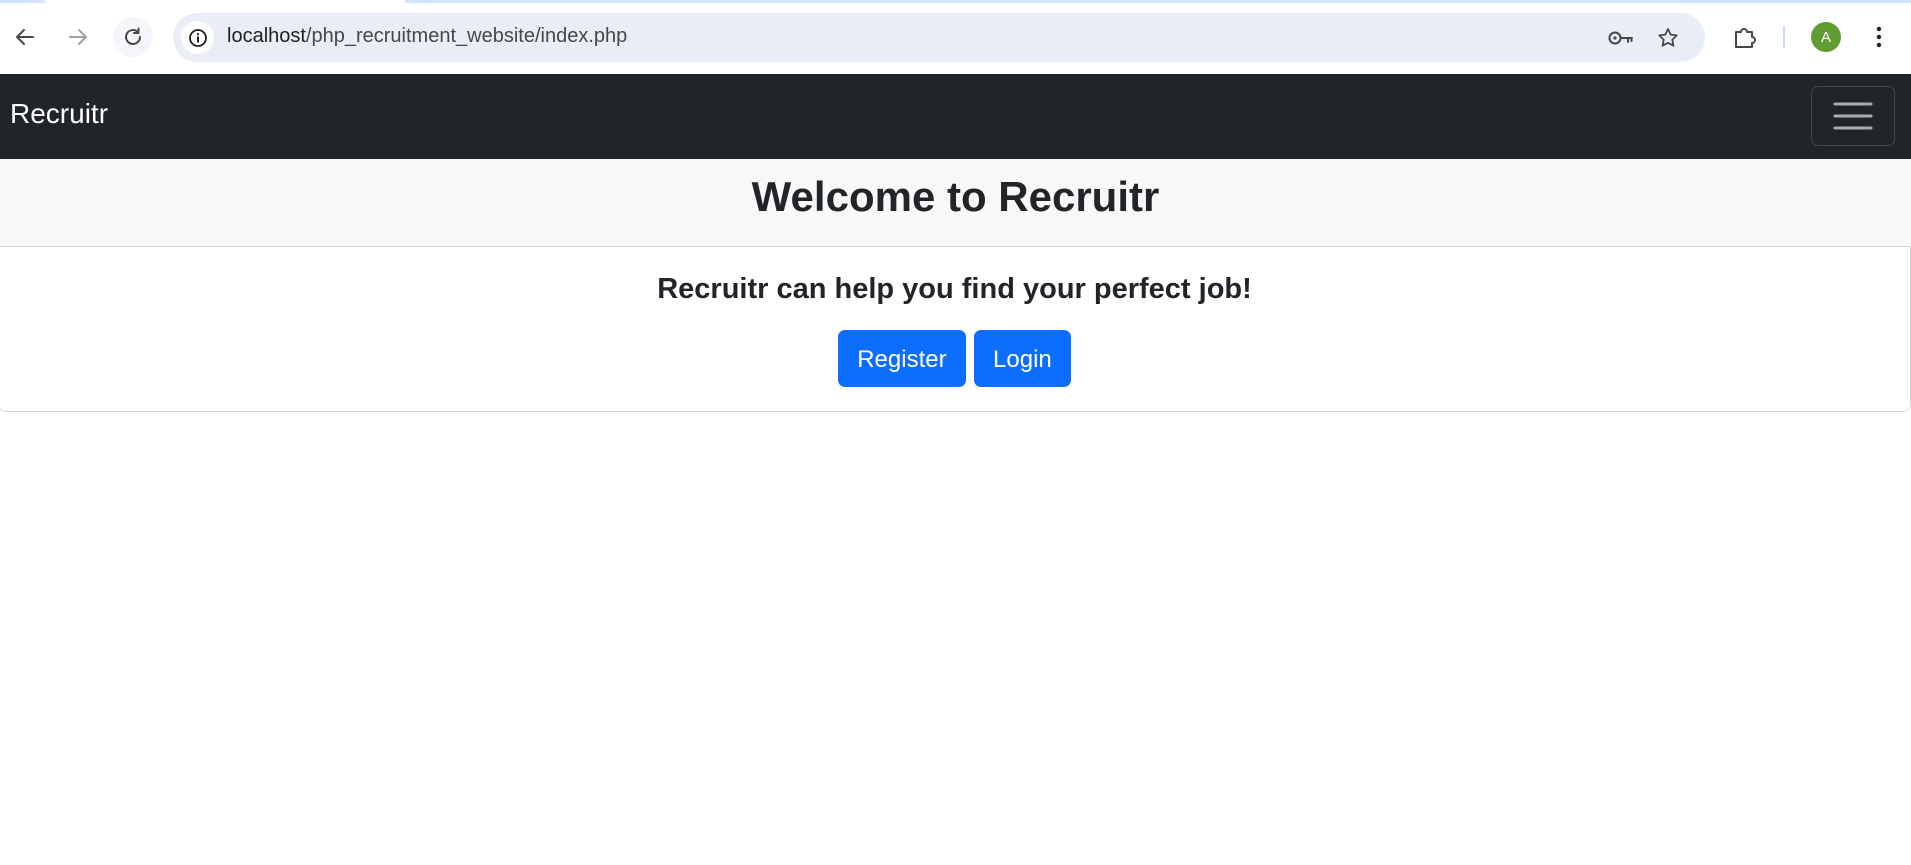 This screenshot has width=1911, height=865. I want to click on bookmark-button, so click(1668, 38).